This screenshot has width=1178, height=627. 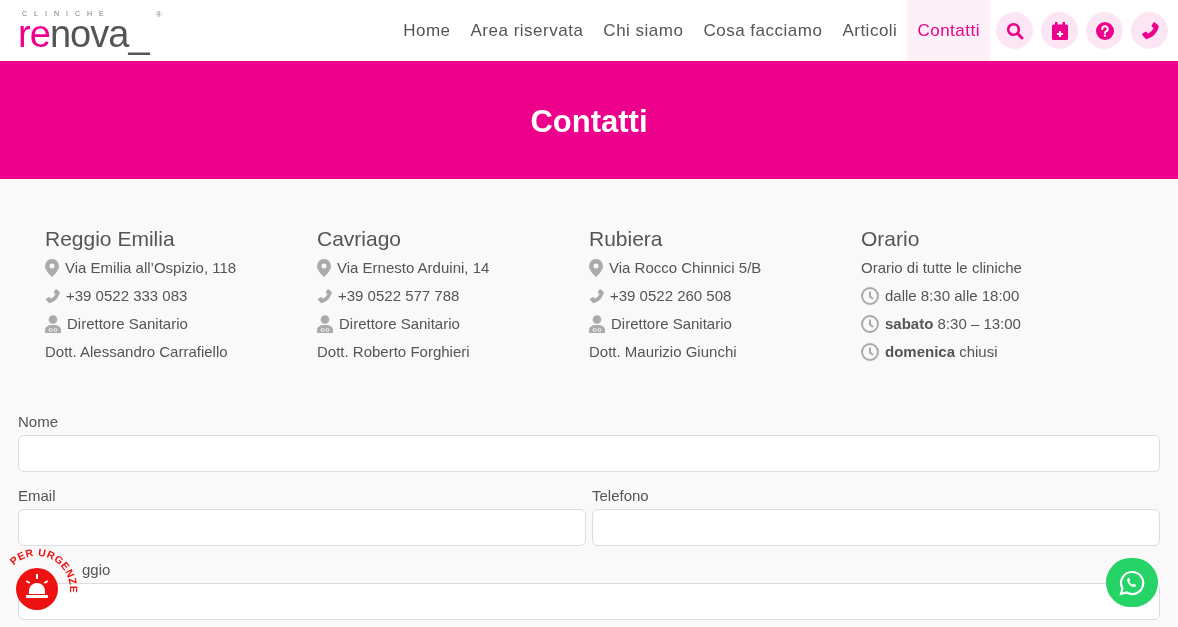 What do you see at coordinates (127, 295) in the screenshot?
I see `phone-number: +39 0522 333 083` at bounding box center [127, 295].